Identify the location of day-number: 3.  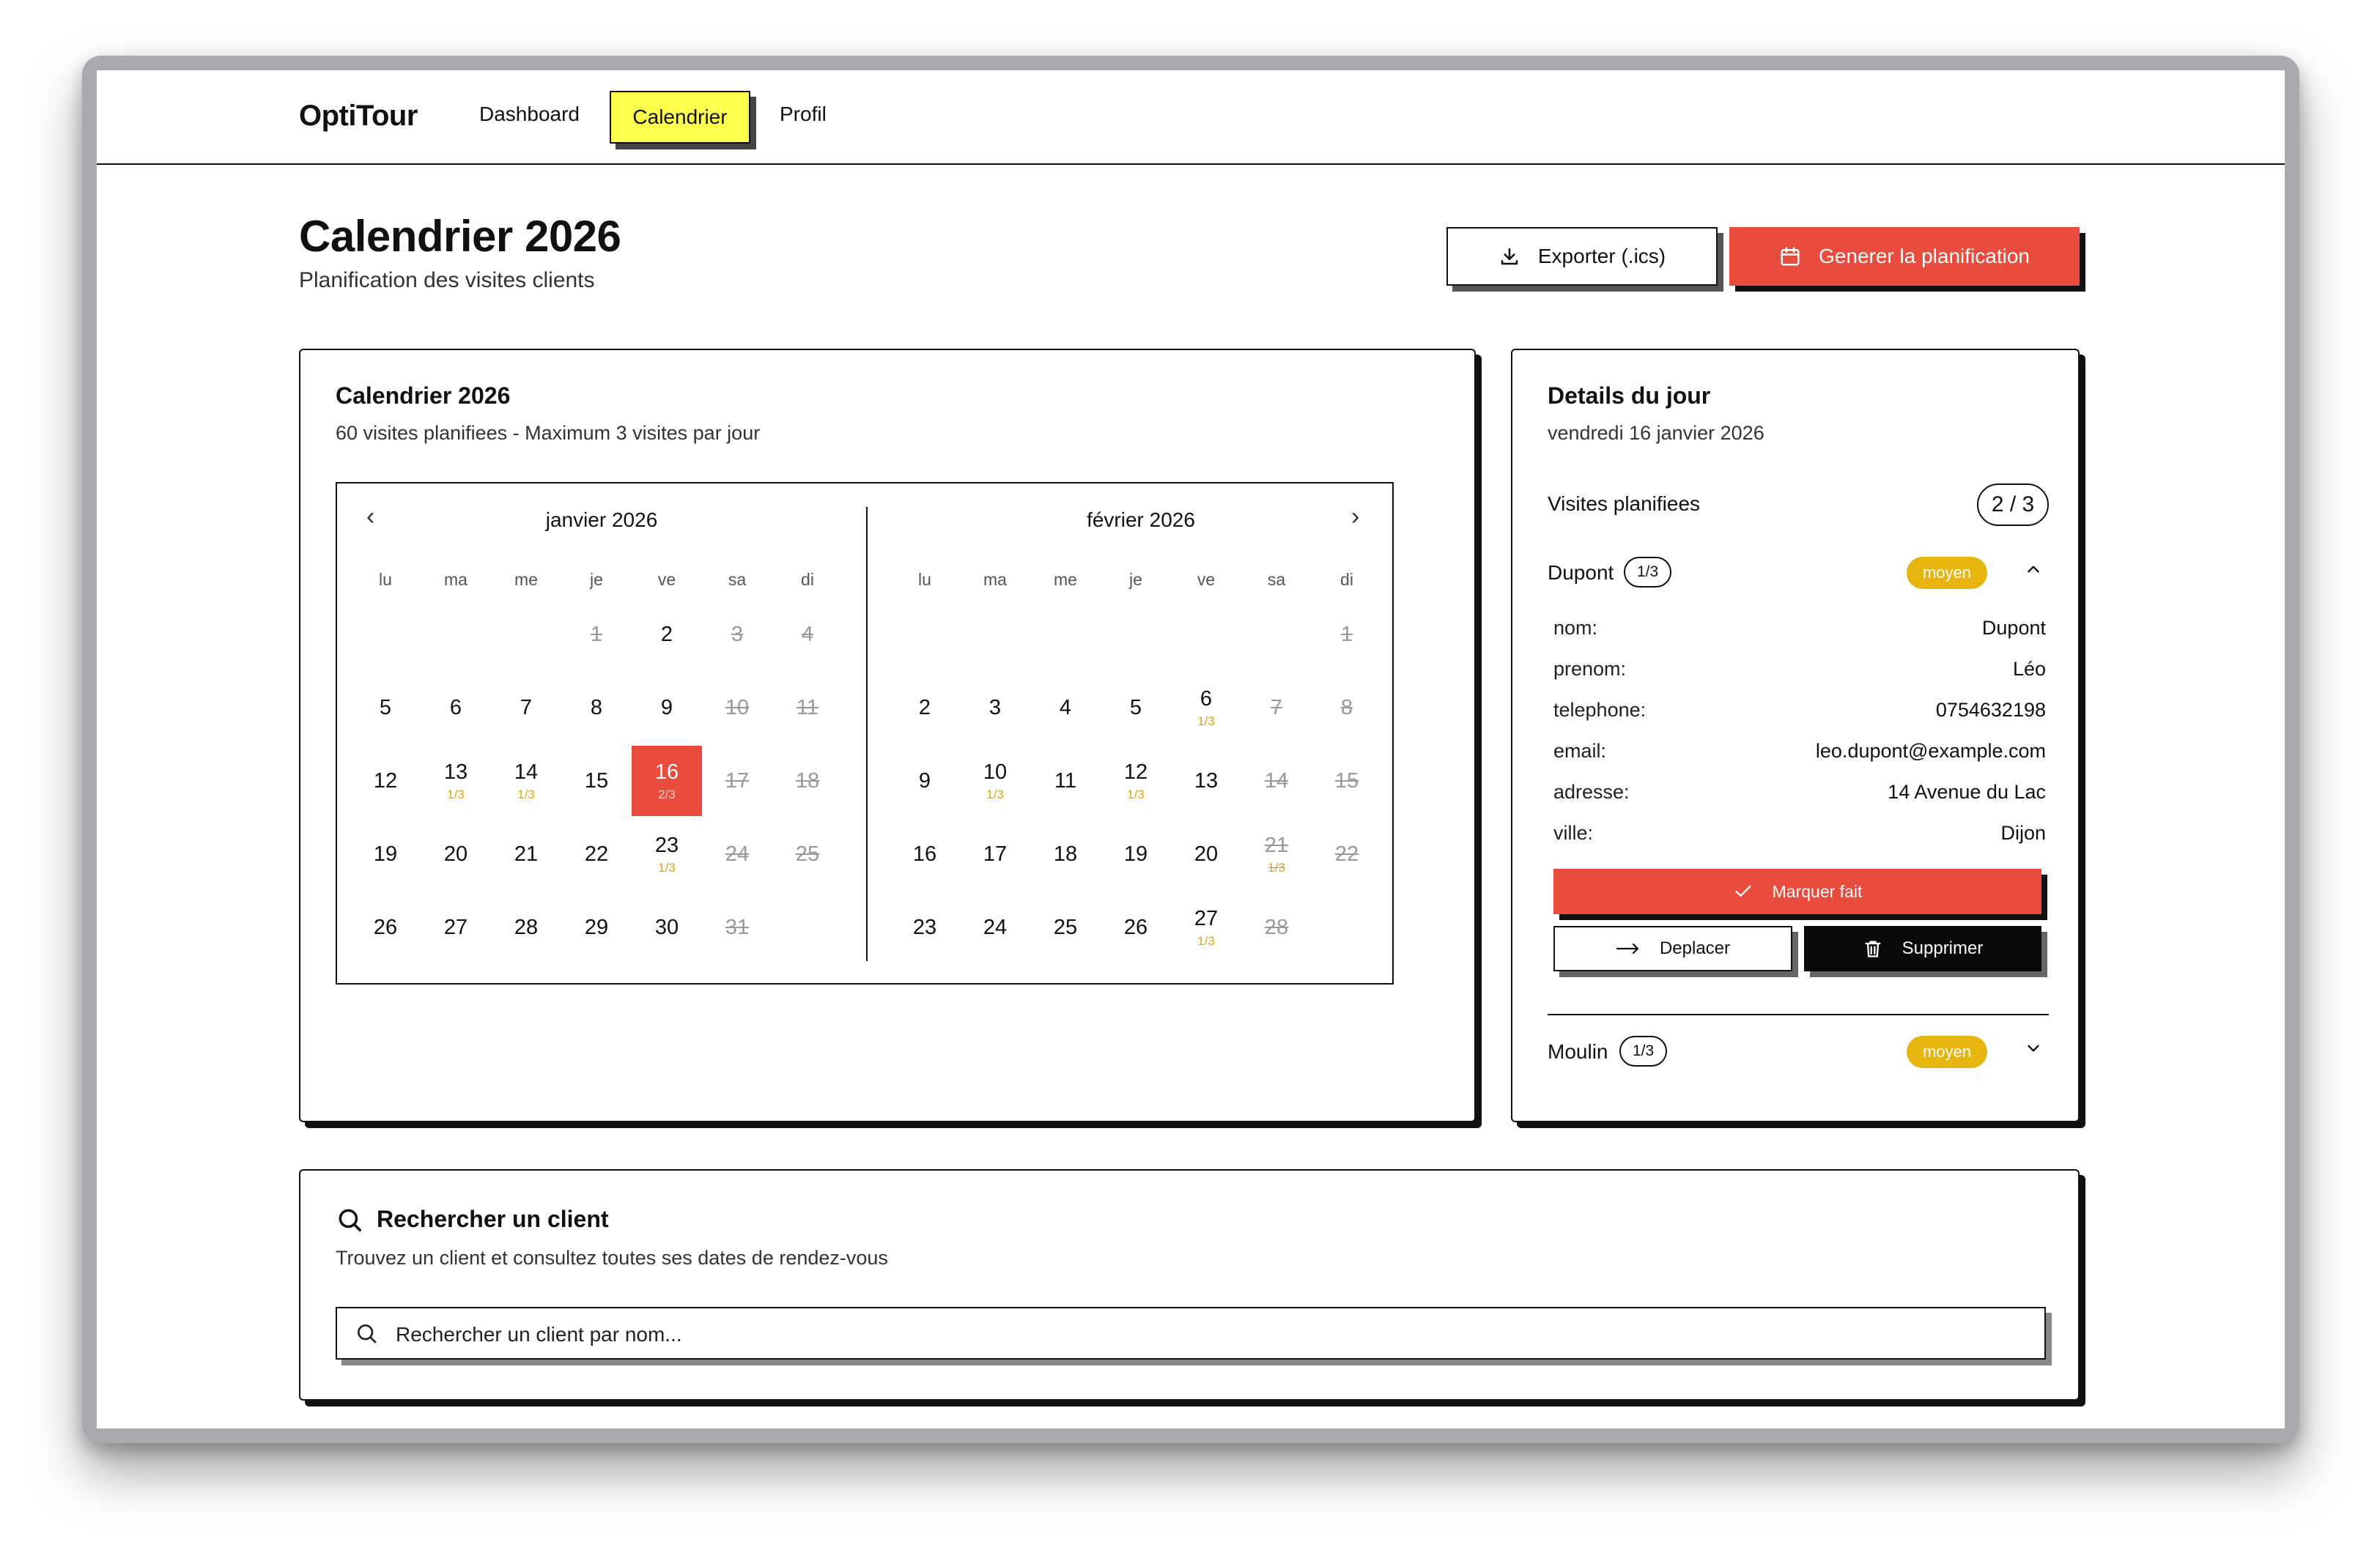
(737, 634).